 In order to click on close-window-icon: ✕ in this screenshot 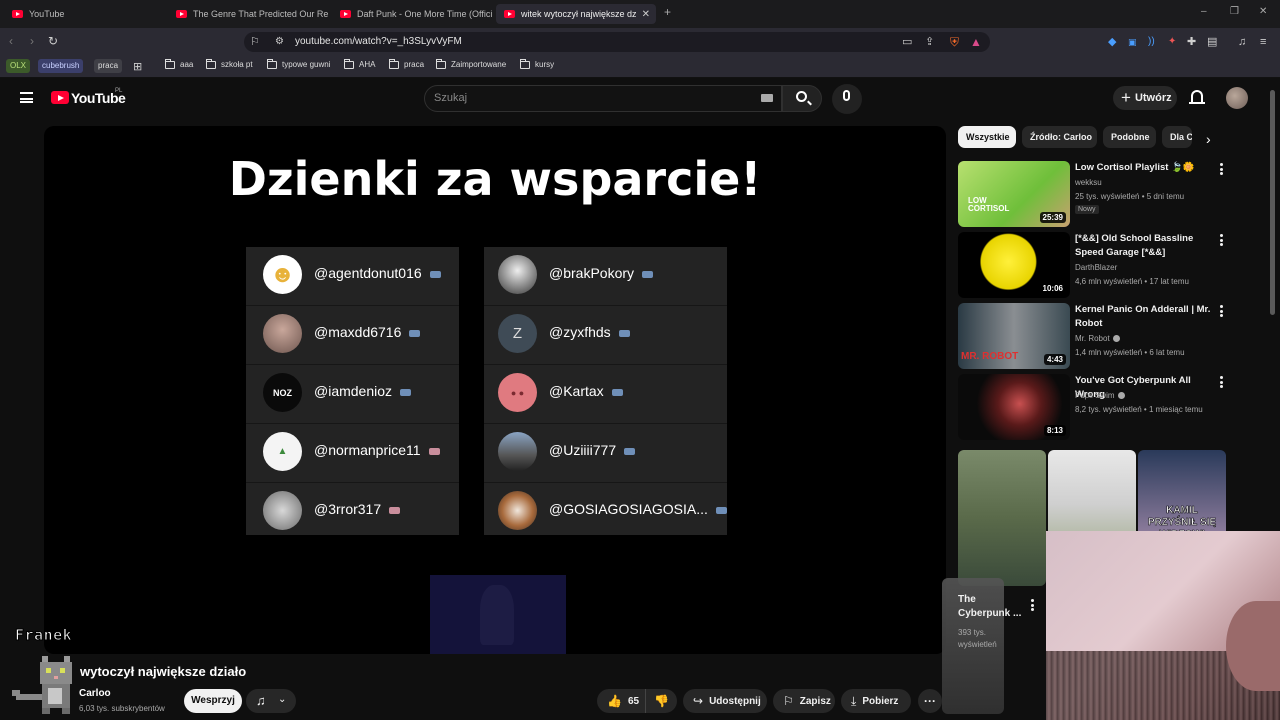, I will do `click(1263, 11)`.